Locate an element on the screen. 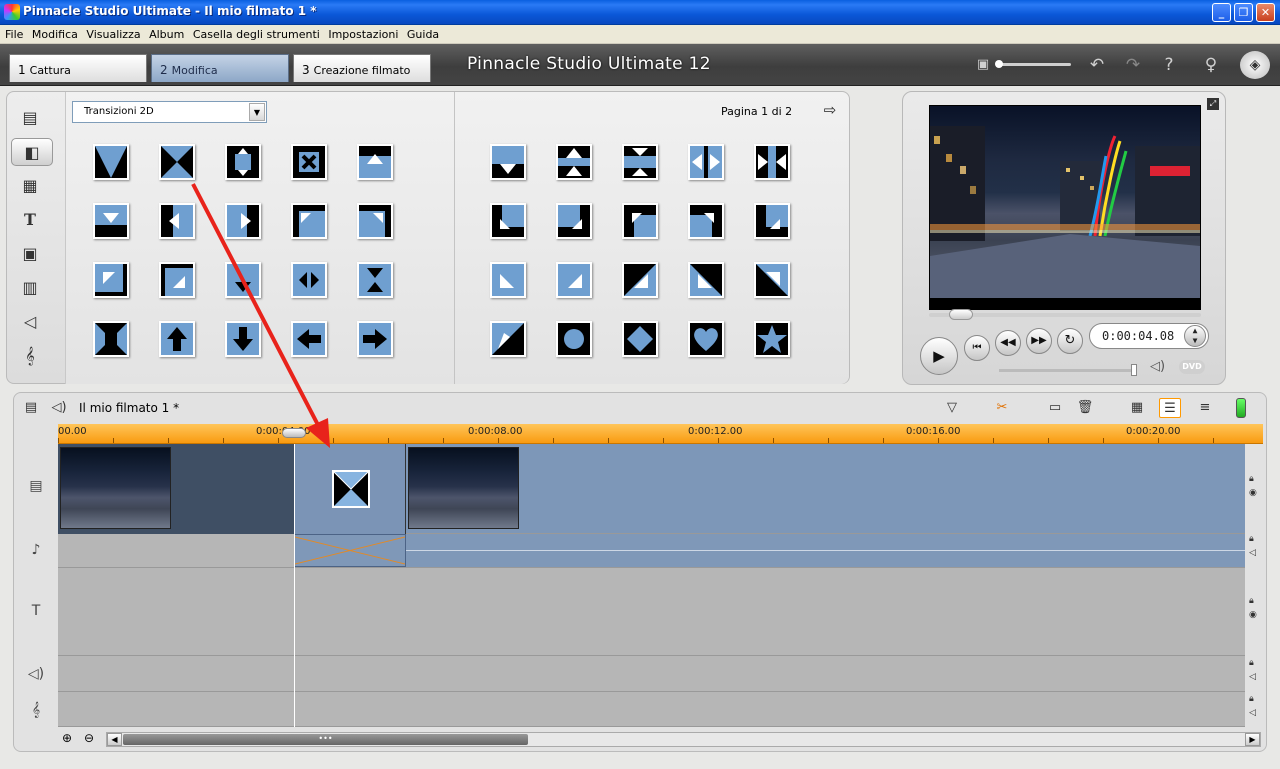  minimize-button: _ is located at coordinates (1221, 12).